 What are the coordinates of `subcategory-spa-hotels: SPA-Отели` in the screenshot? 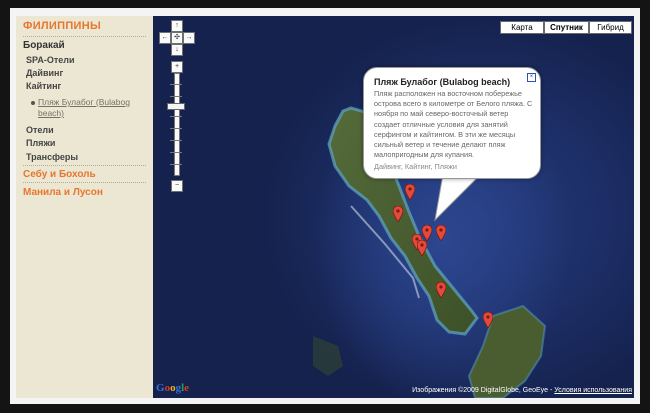 It's located at (50, 60).